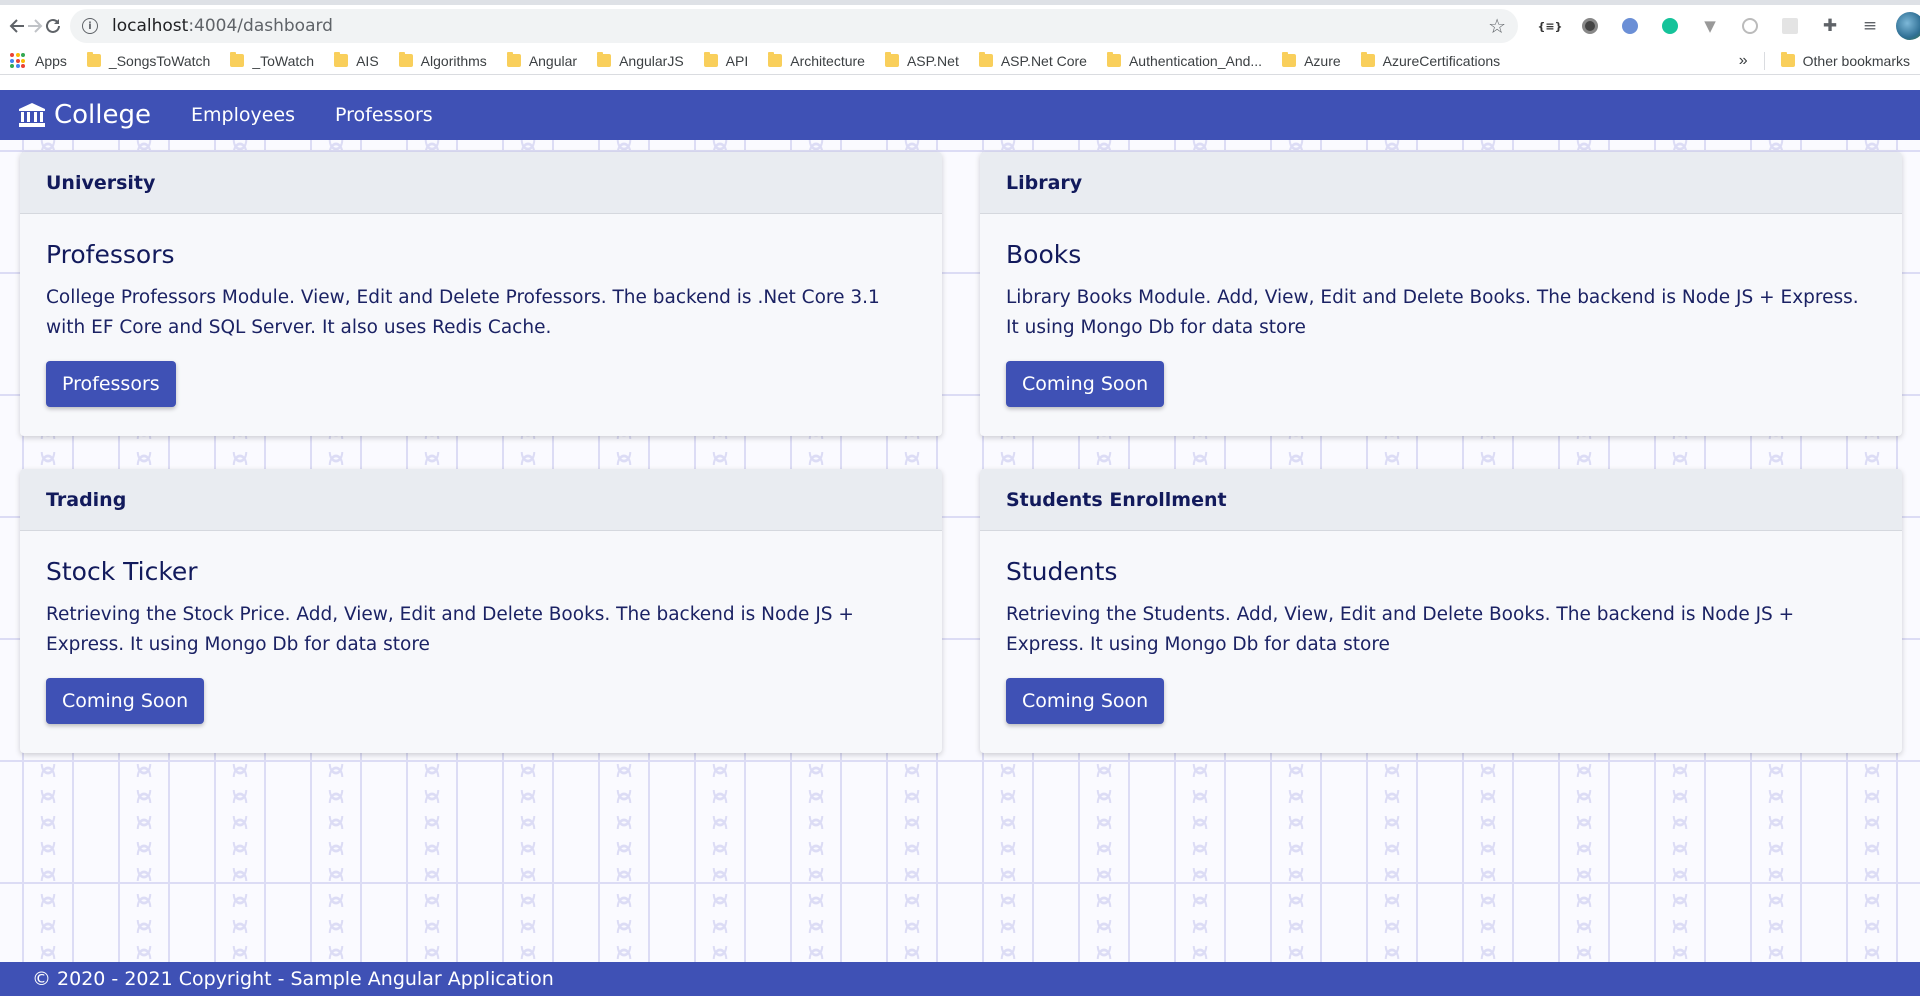 Image resolution: width=1920 pixels, height=996 pixels. I want to click on bookmark-folder: ASP.Net, so click(921, 60).